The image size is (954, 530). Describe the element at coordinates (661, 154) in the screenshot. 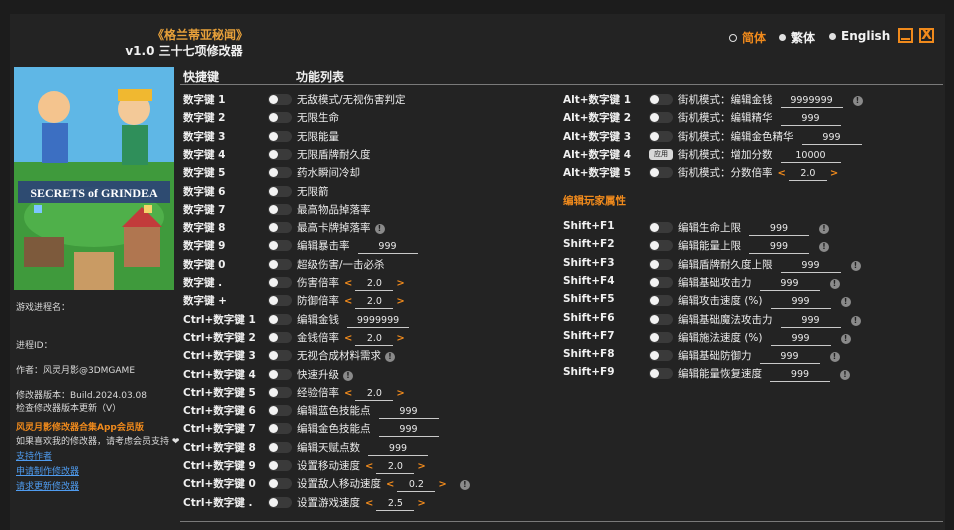

I see `apply-button: 应用` at that location.